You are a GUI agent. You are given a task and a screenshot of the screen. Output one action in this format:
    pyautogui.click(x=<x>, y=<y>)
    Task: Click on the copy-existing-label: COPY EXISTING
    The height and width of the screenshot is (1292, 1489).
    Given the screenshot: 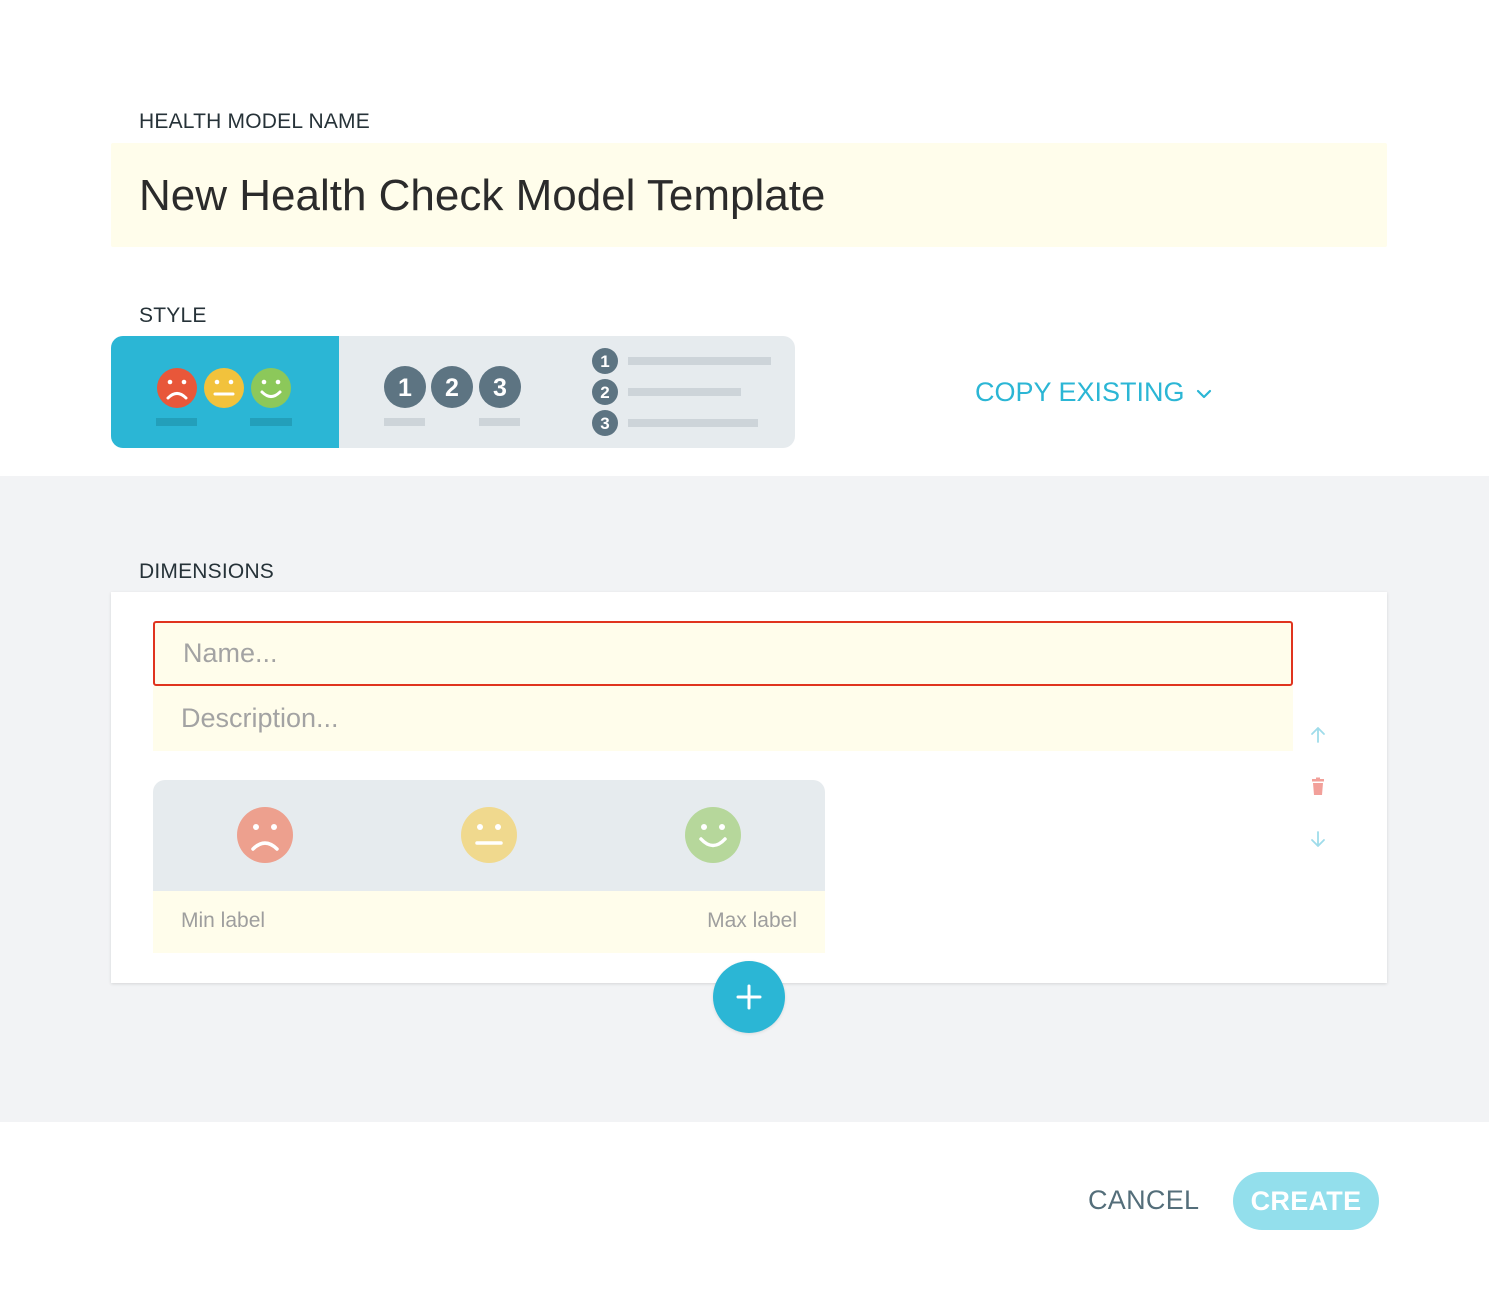 What is the action you would take?
    pyautogui.click(x=1080, y=392)
    